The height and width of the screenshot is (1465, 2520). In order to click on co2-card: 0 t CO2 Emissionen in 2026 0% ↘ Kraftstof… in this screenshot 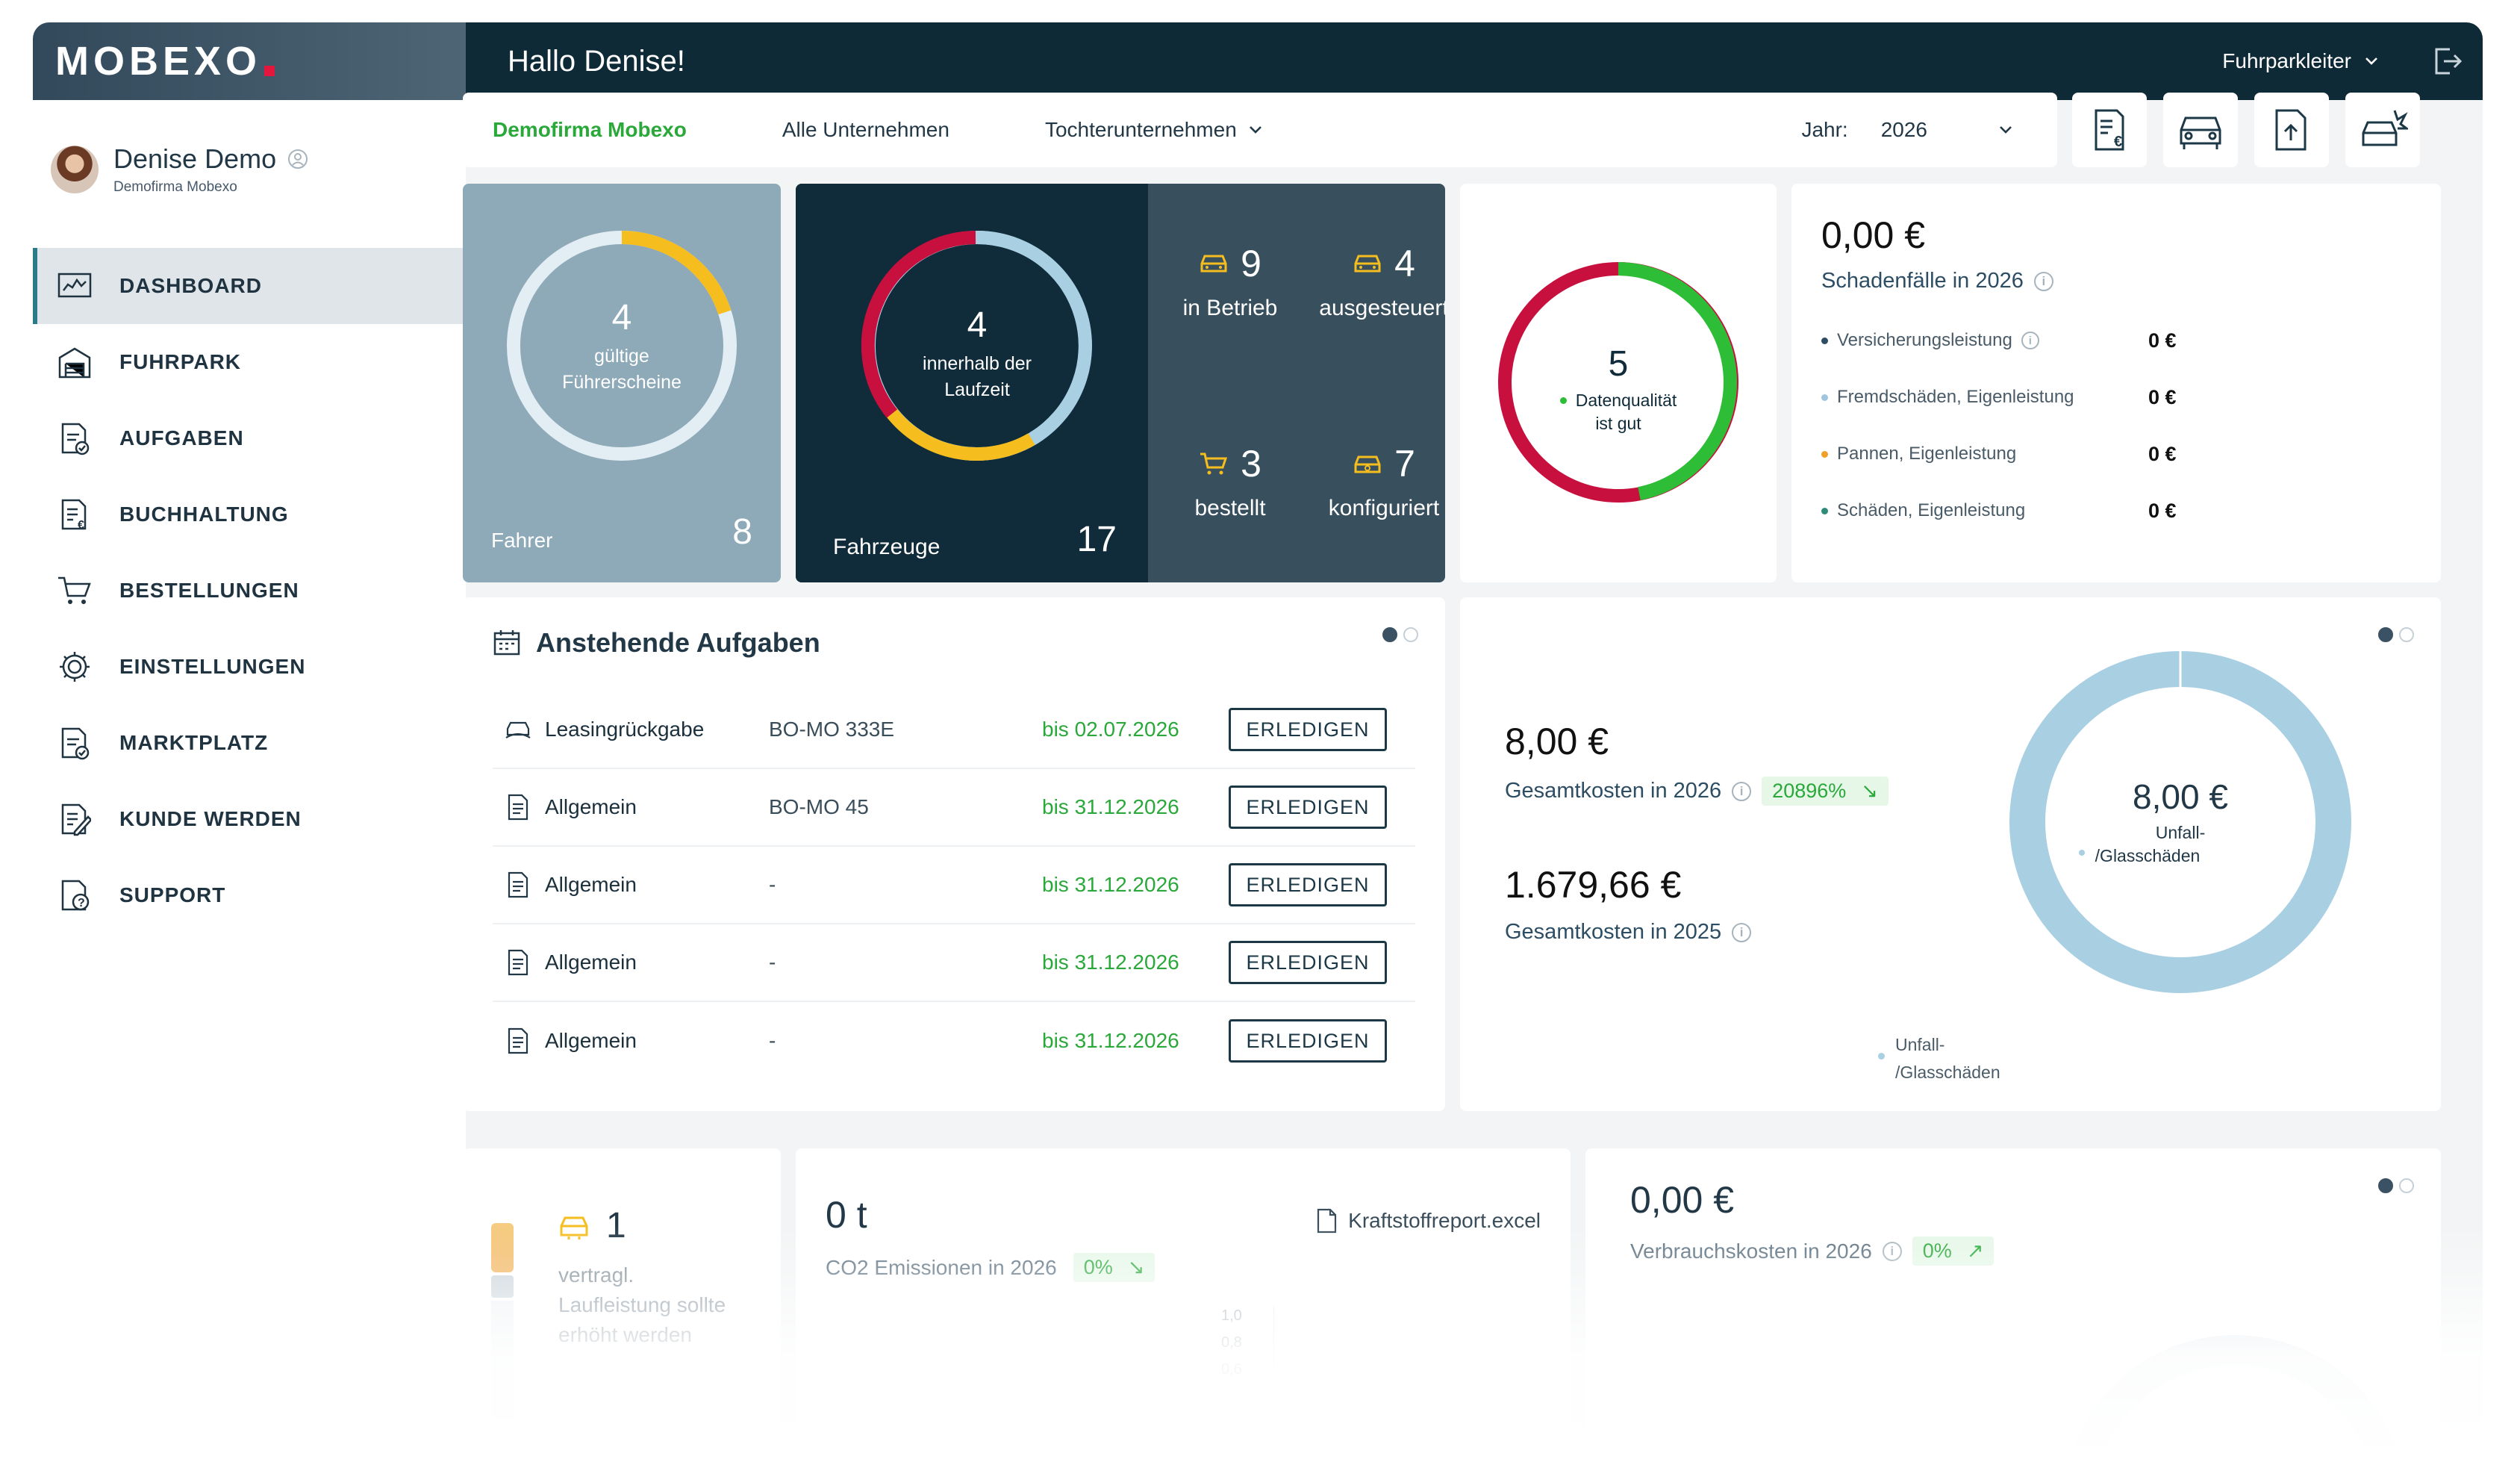, I will do `click(1183, 1306)`.